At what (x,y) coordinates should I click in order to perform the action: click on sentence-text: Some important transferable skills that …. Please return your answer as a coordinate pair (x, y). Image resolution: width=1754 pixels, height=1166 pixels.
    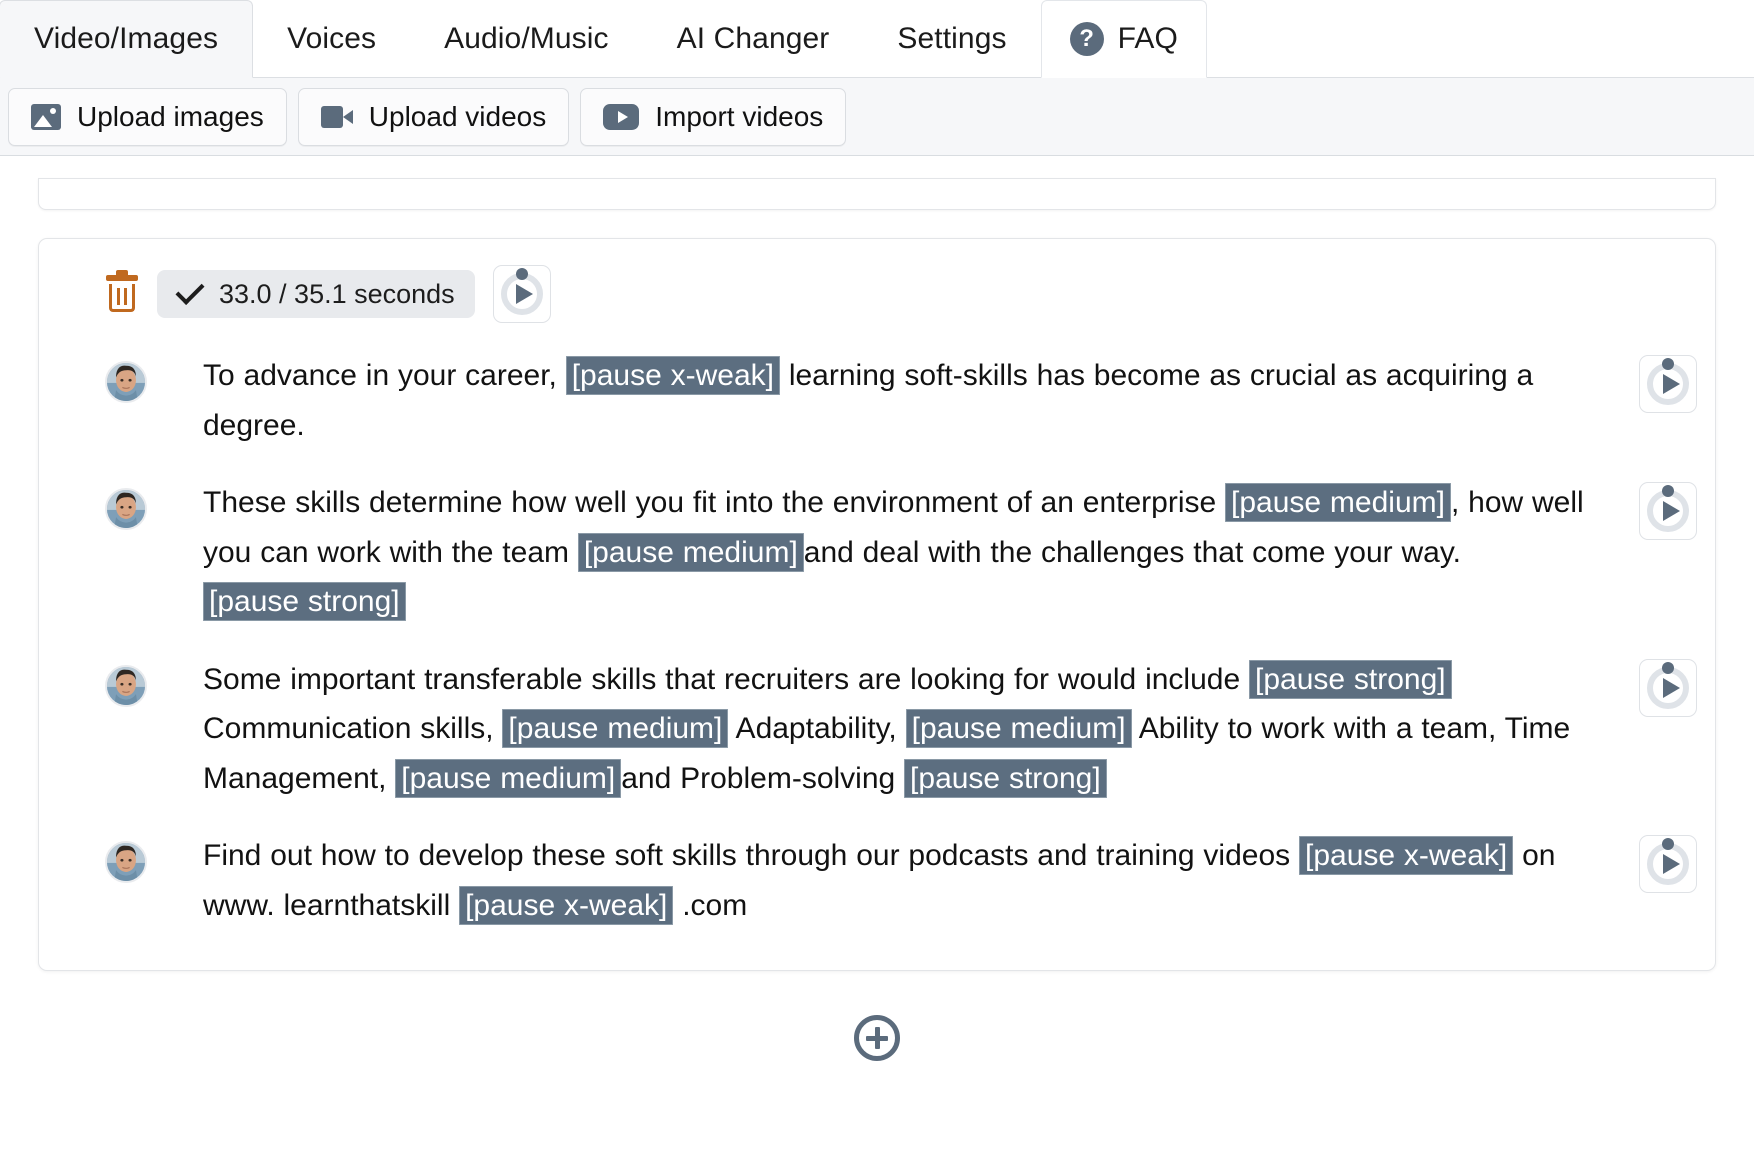
    Looking at the image, I should click on (893, 729).